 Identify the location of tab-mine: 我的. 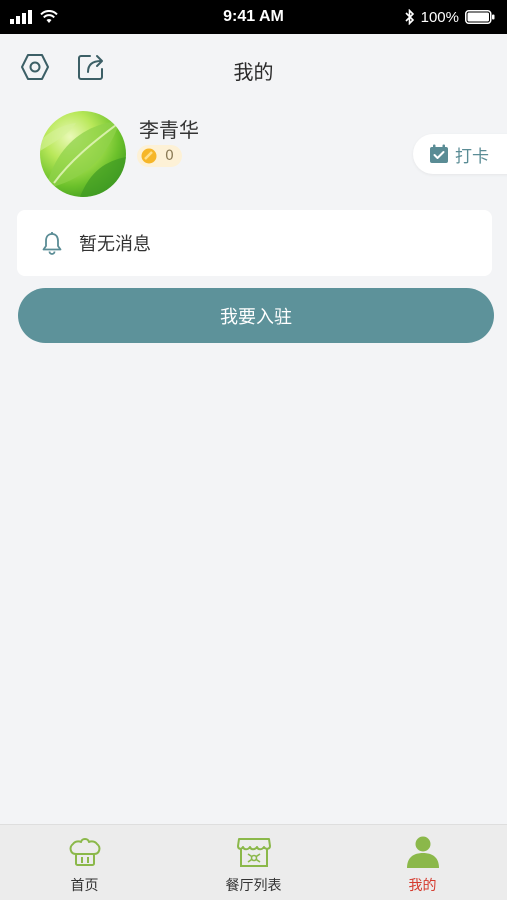
(422, 862).